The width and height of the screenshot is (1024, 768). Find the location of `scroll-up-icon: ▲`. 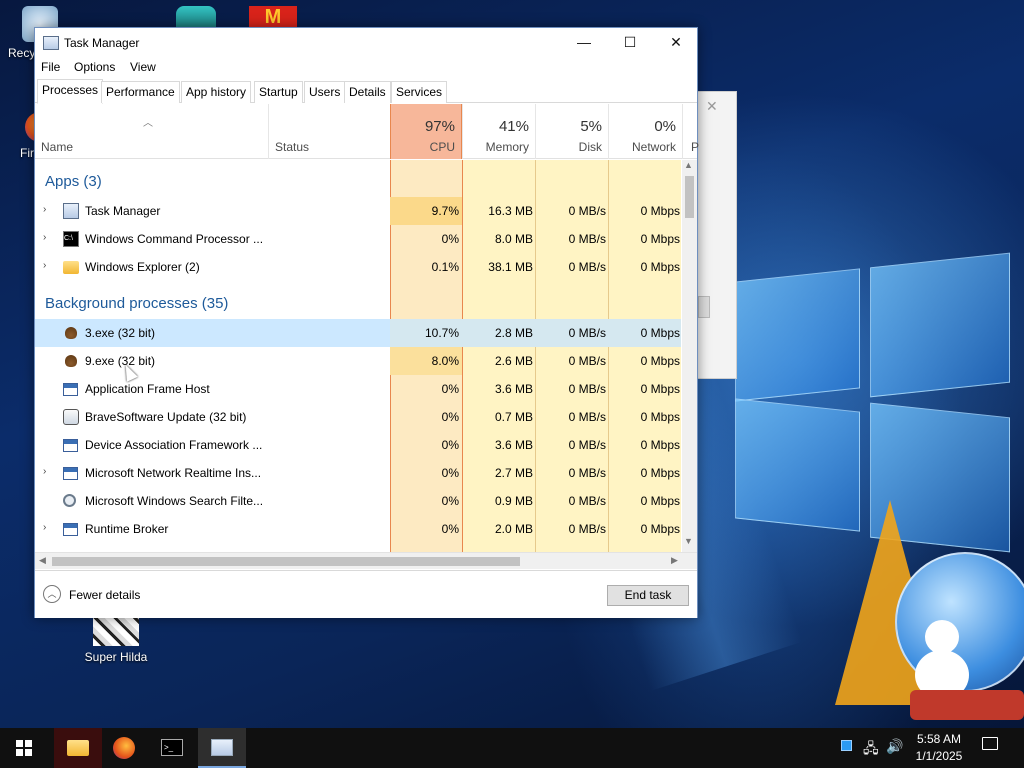

scroll-up-icon: ▲ is located at coordinates (688, 165).